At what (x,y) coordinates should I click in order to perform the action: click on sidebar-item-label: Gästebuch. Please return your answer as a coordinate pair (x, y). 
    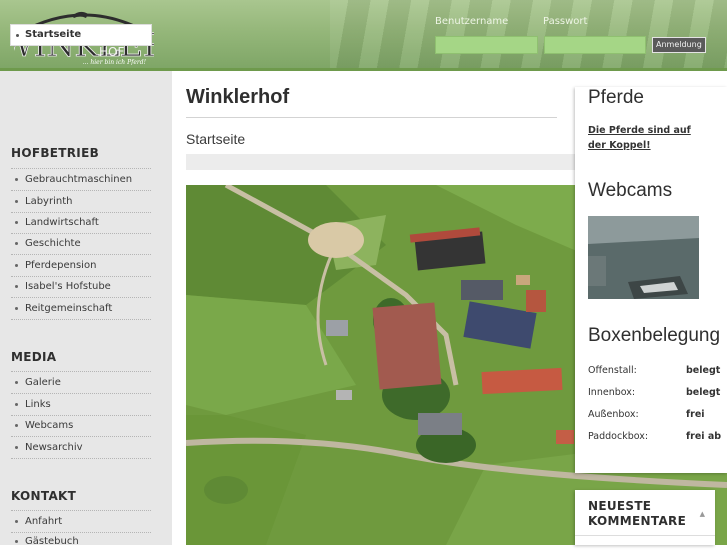
    Looking at the image, I should click on (52, 541).